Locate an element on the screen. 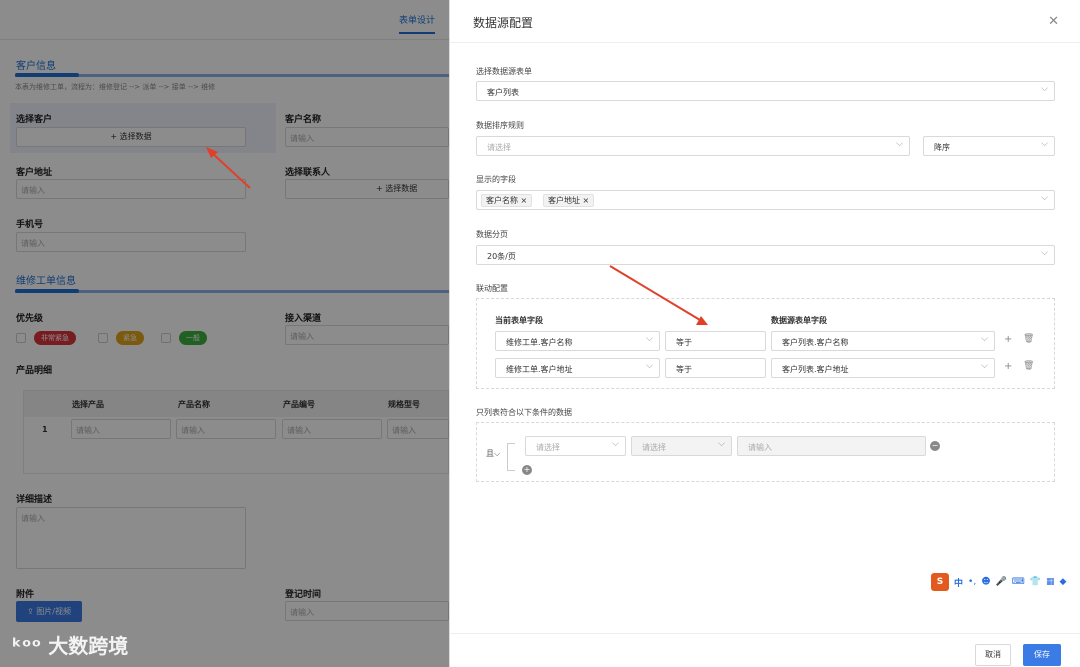  watermark-logo-icon: ᵏᵒᵒ is located at coordinates (30, 646).